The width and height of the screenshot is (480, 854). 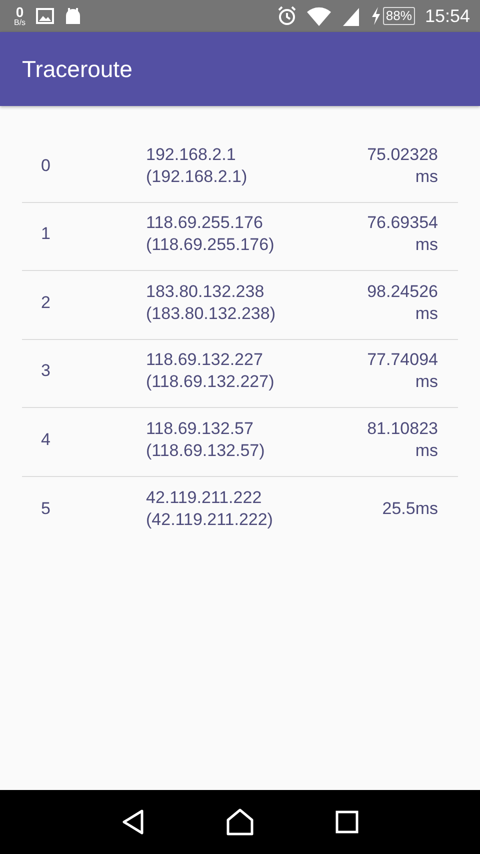 What do you see at coordinates (402, 155) in the screenshot?
I see `round-trip-time: 75.02328` at bounding box center [402, 155].